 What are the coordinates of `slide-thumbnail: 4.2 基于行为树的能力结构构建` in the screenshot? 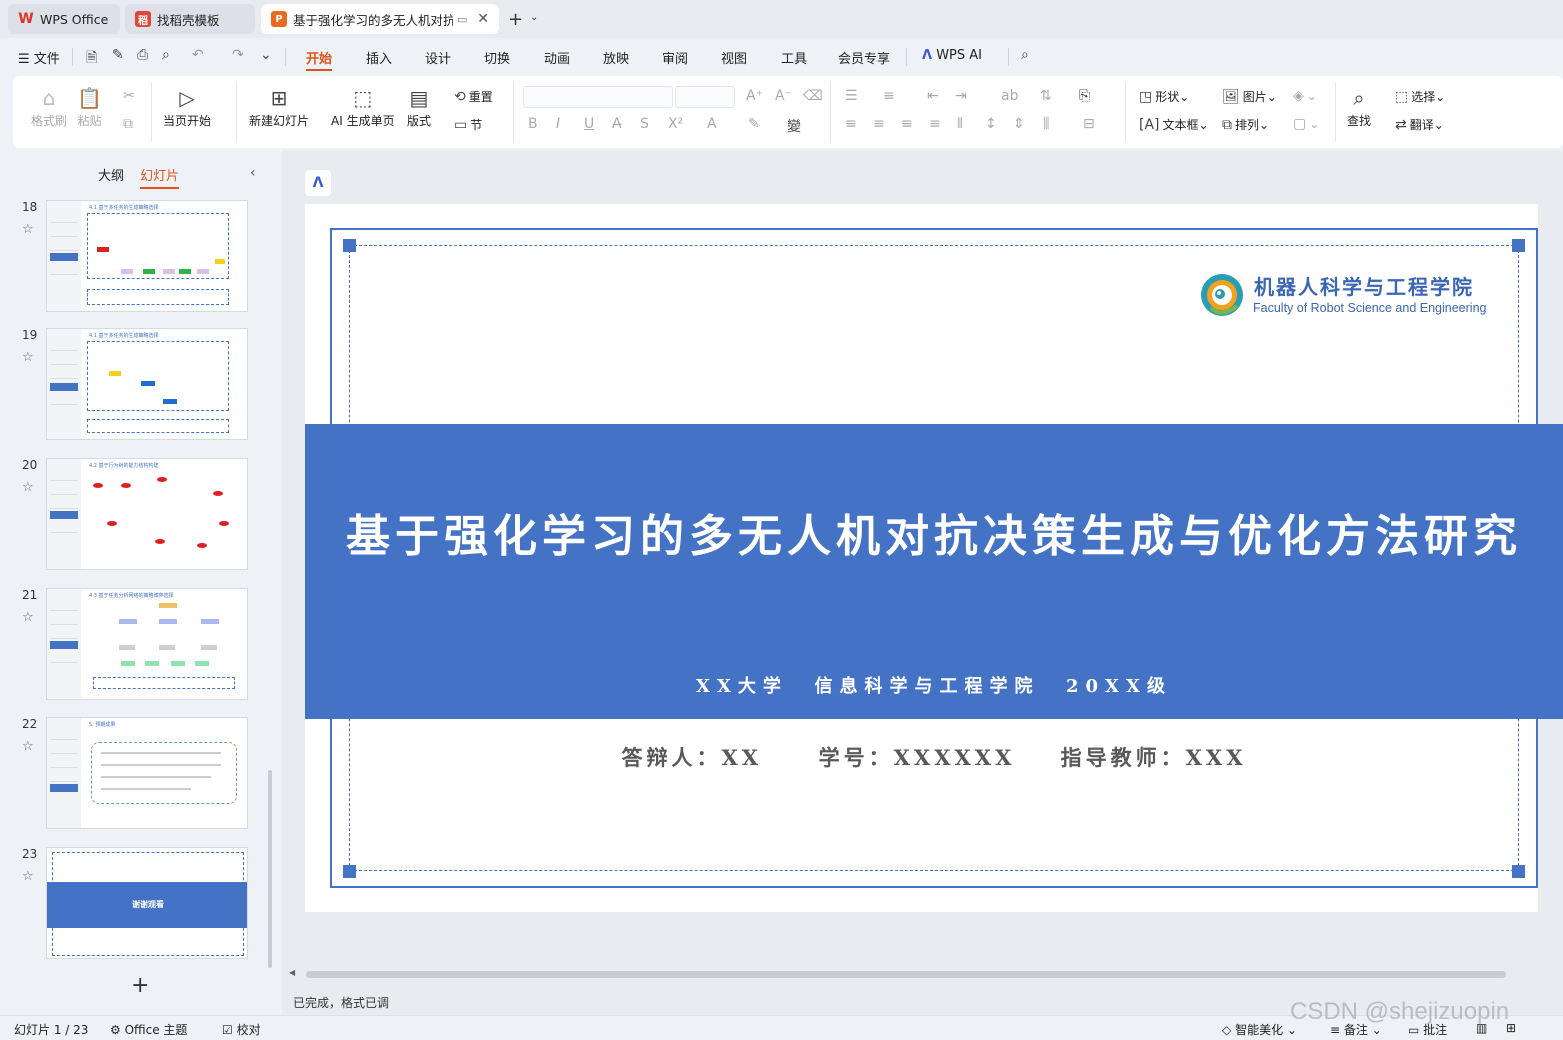 It's located at (147, 514).